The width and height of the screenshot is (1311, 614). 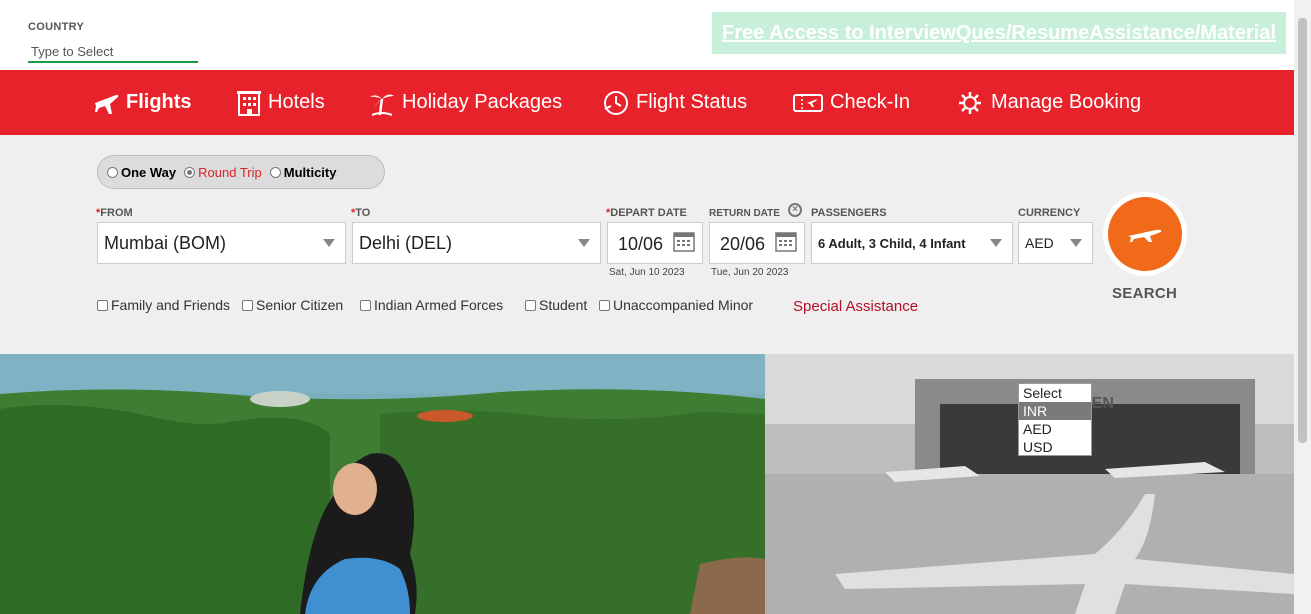 I want to click on clear-return-date-icon: ×, so click(x=795, y=210).